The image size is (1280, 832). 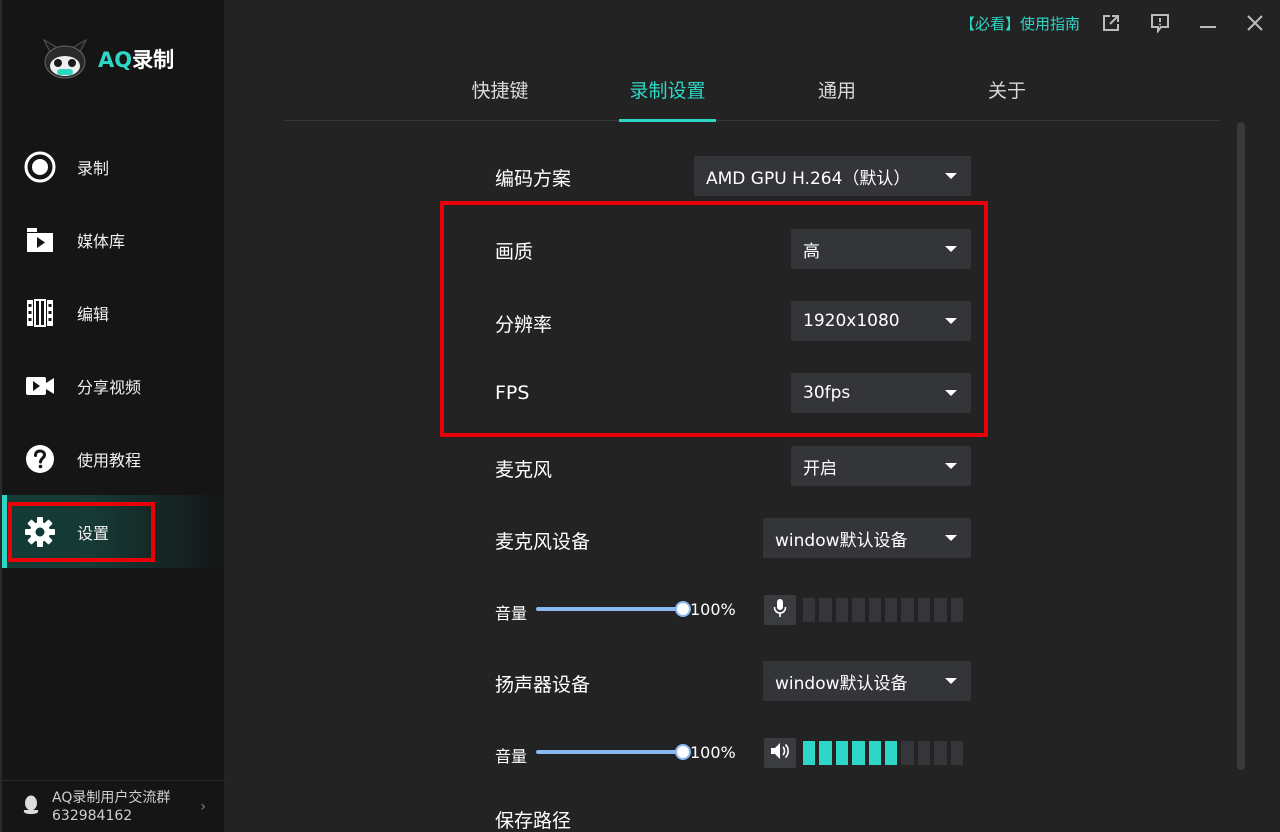 I want to click on resolution-select: 1920x1080, so click(x=881, y=321).